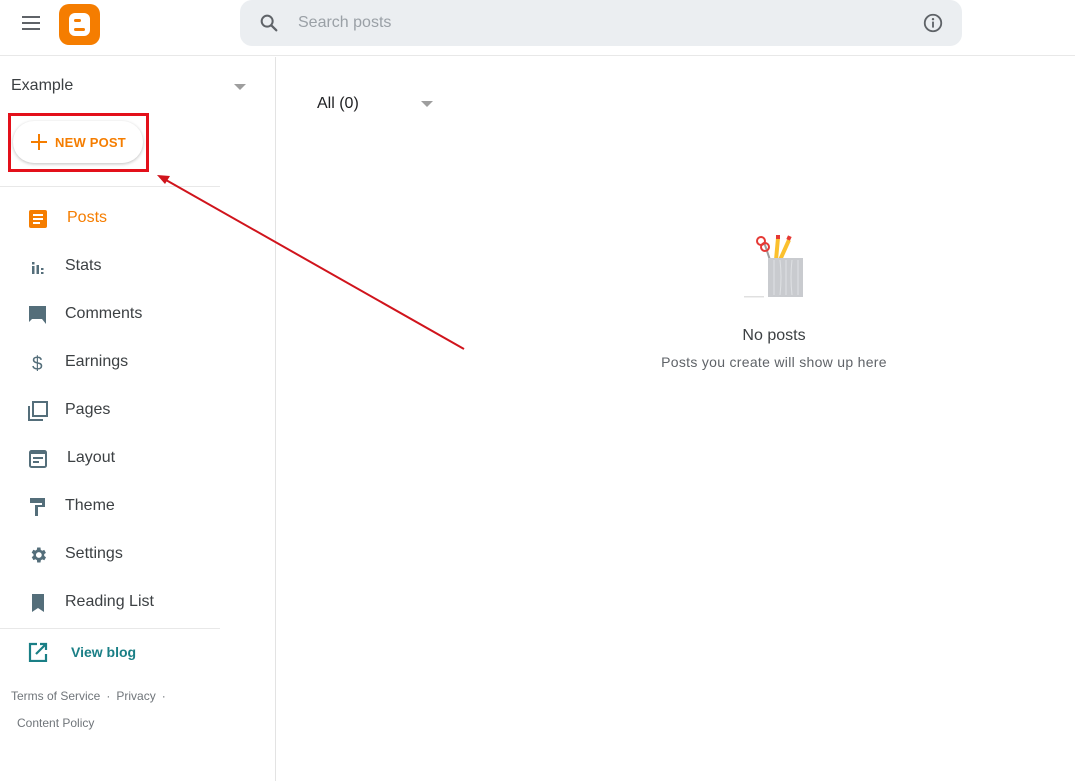 This screenshot has width=1075, height=781. Describe the element at coordinates (90, 505) in the screenshot. I see `sidebar-item-label: Theme` at that location.